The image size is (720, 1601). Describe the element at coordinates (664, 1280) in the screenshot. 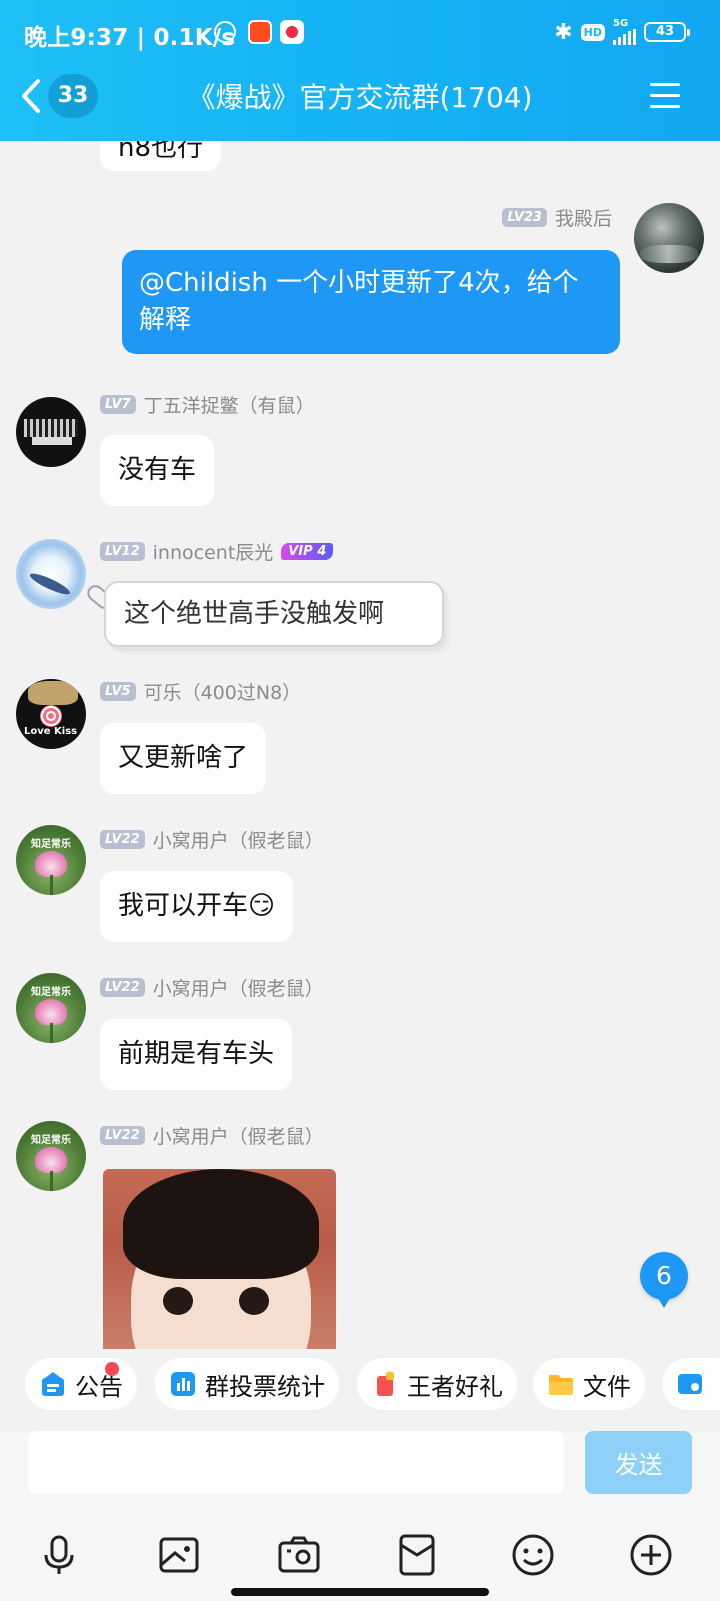

I see `new-messages-badge: 6` at that location.